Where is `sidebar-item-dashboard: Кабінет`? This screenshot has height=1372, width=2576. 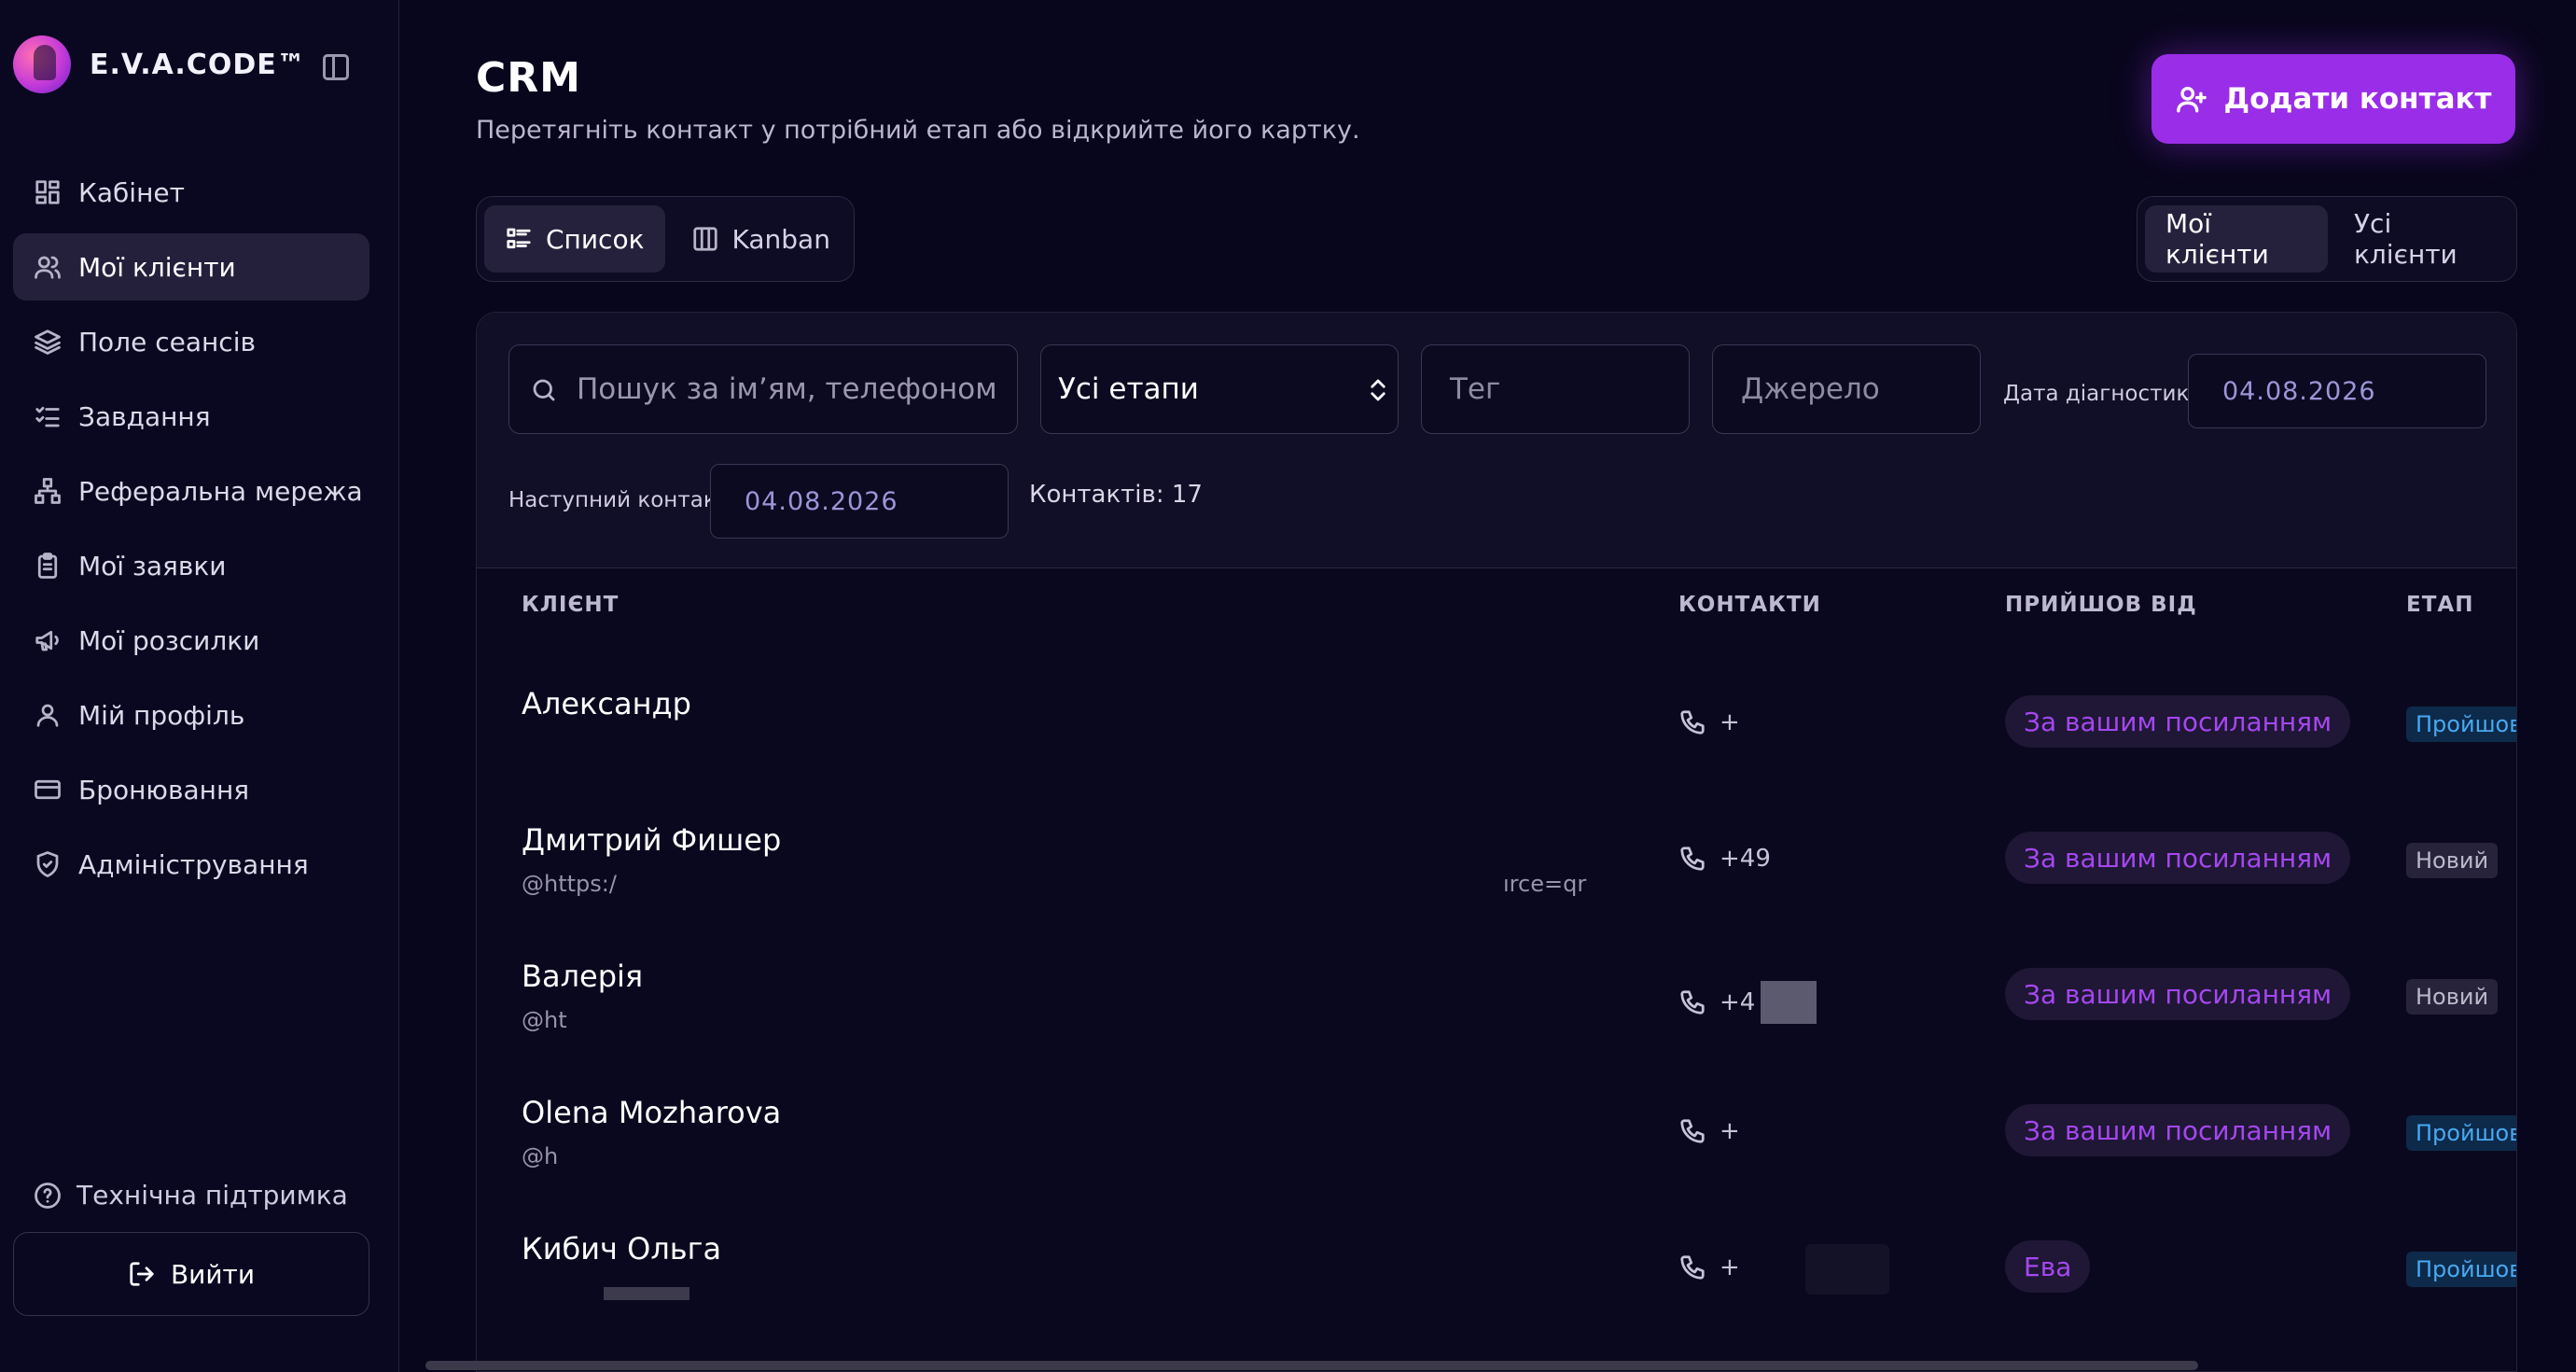 sidebar-item-dashboard: Кабінет is located at coordinates (191, 192).